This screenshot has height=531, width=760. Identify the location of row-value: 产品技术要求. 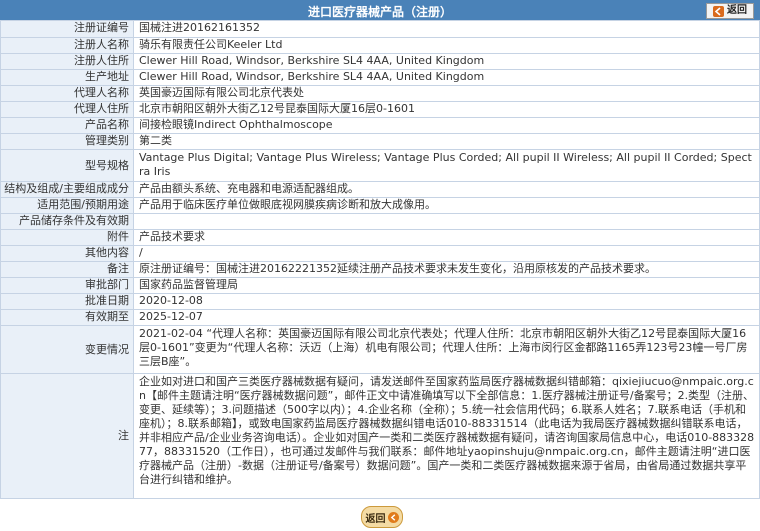
(446, 237).